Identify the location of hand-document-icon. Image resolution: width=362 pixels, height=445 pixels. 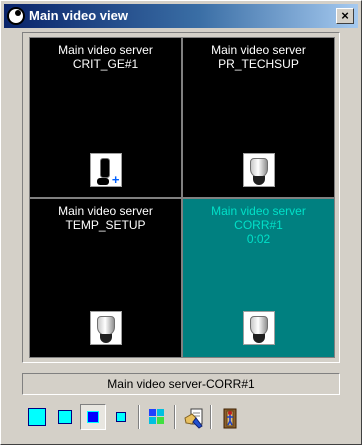
(193, 418).